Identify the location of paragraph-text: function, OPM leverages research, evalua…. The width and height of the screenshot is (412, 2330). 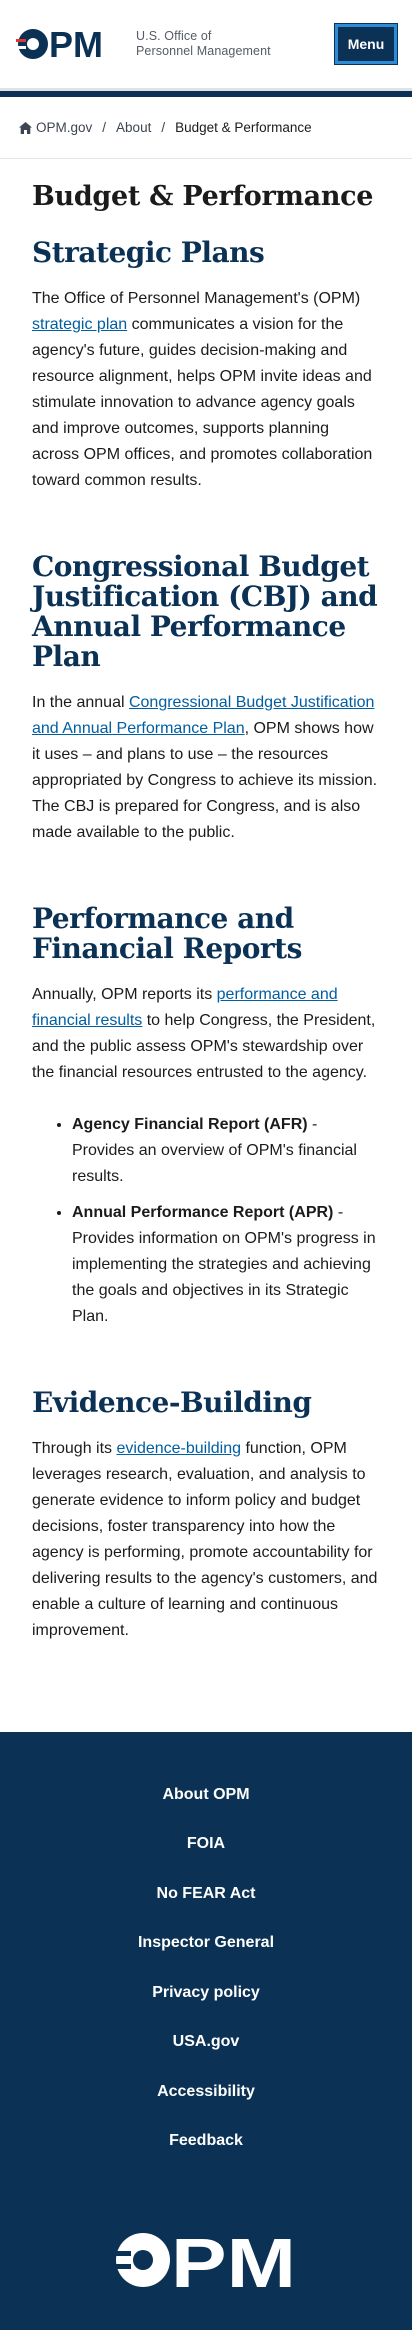
(205, 1539).